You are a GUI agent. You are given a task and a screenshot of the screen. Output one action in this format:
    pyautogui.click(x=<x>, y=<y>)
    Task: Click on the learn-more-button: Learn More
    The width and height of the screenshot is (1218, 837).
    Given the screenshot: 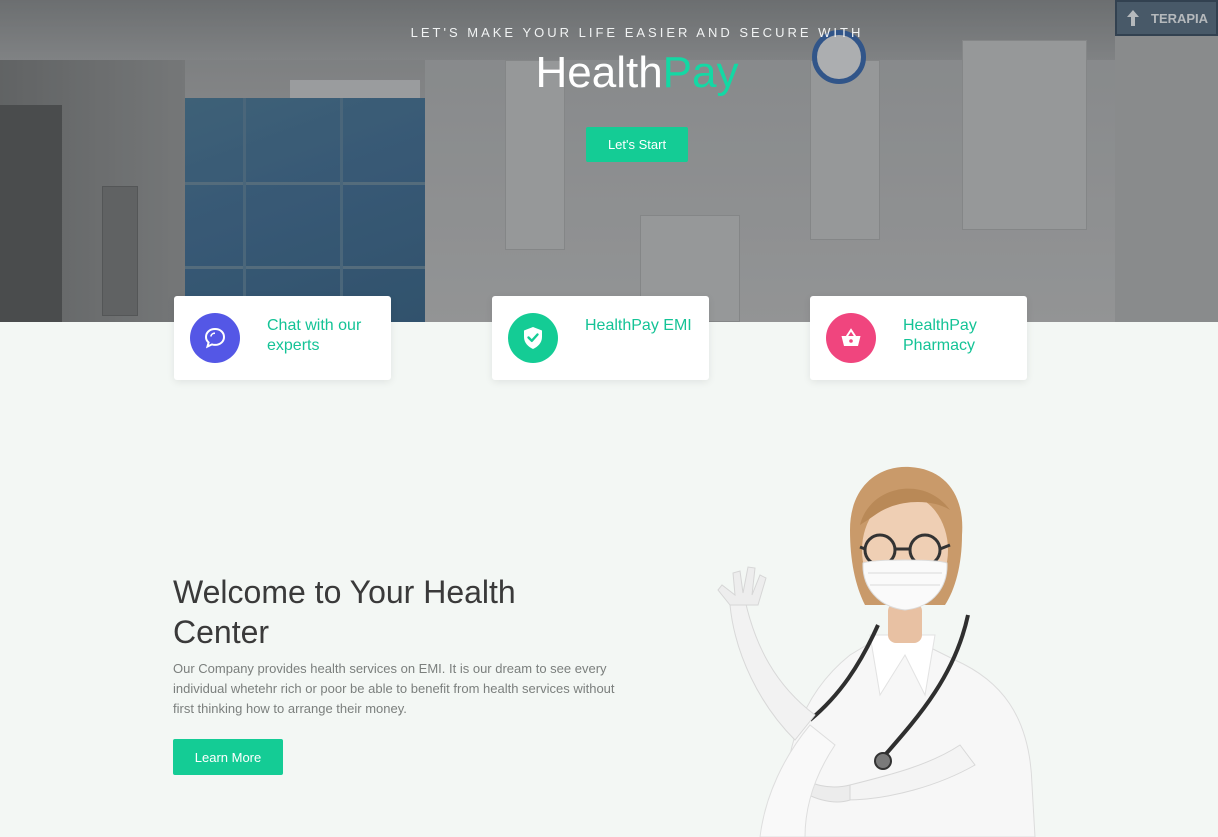 What is the action you would take?
    pyautogui.click(x=228, y=757)
    